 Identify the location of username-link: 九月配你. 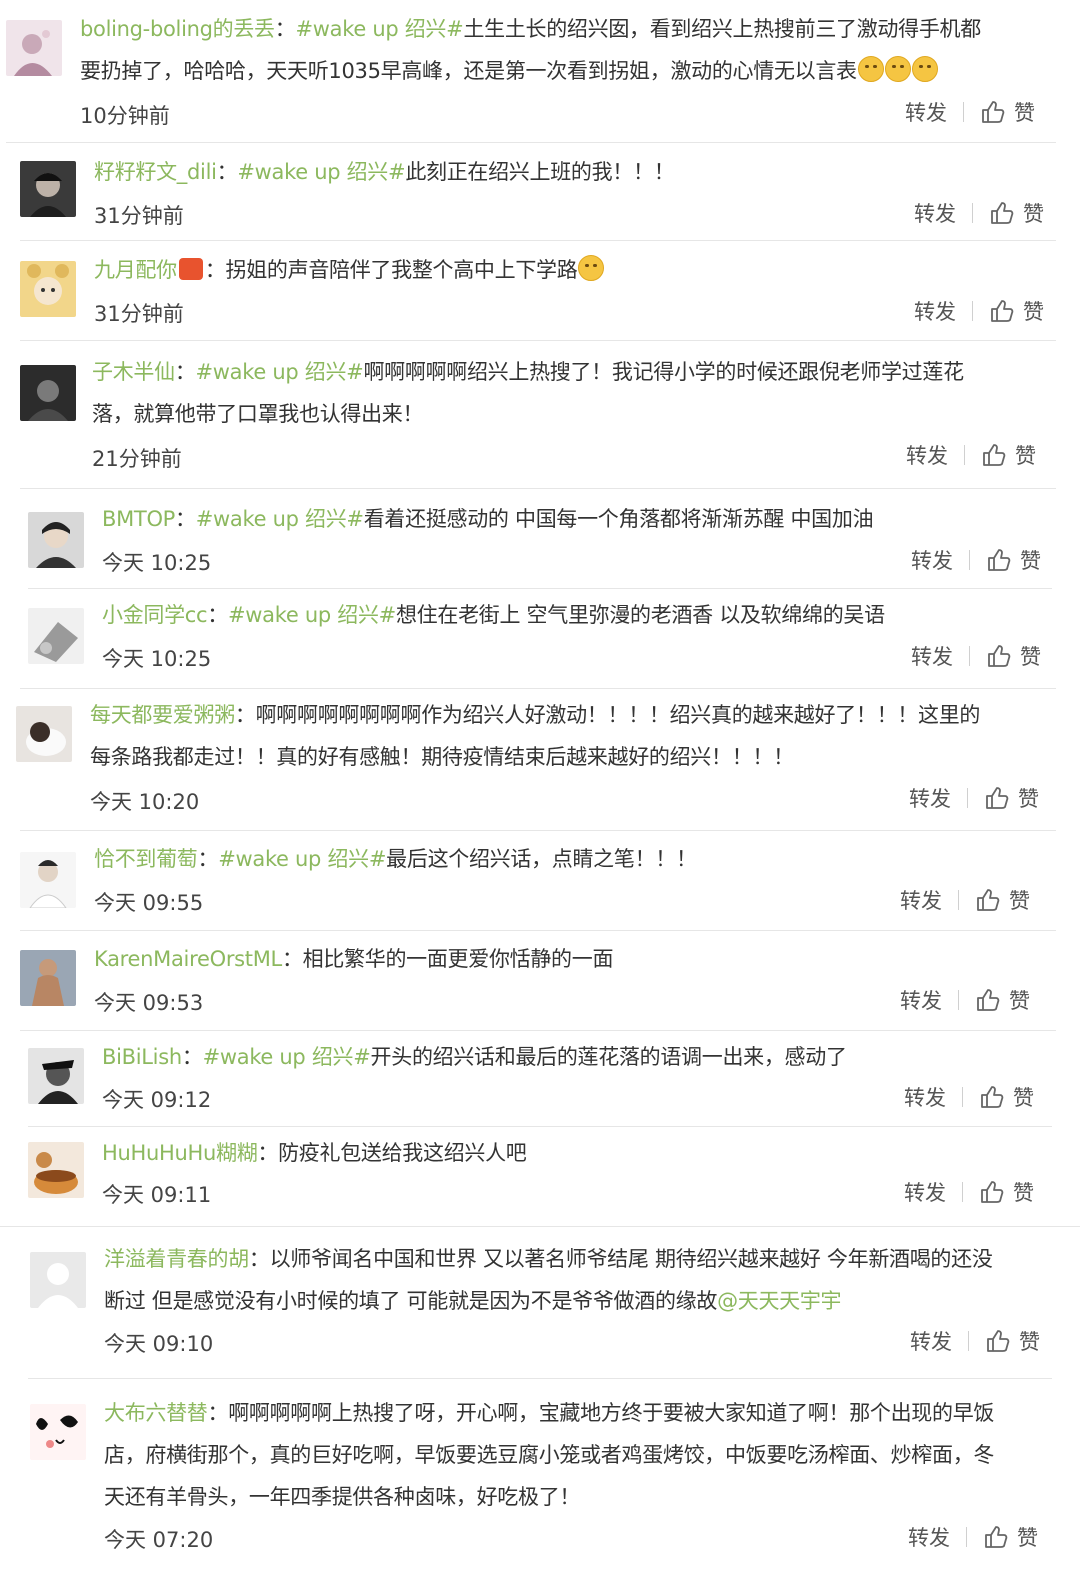
(135, 270).